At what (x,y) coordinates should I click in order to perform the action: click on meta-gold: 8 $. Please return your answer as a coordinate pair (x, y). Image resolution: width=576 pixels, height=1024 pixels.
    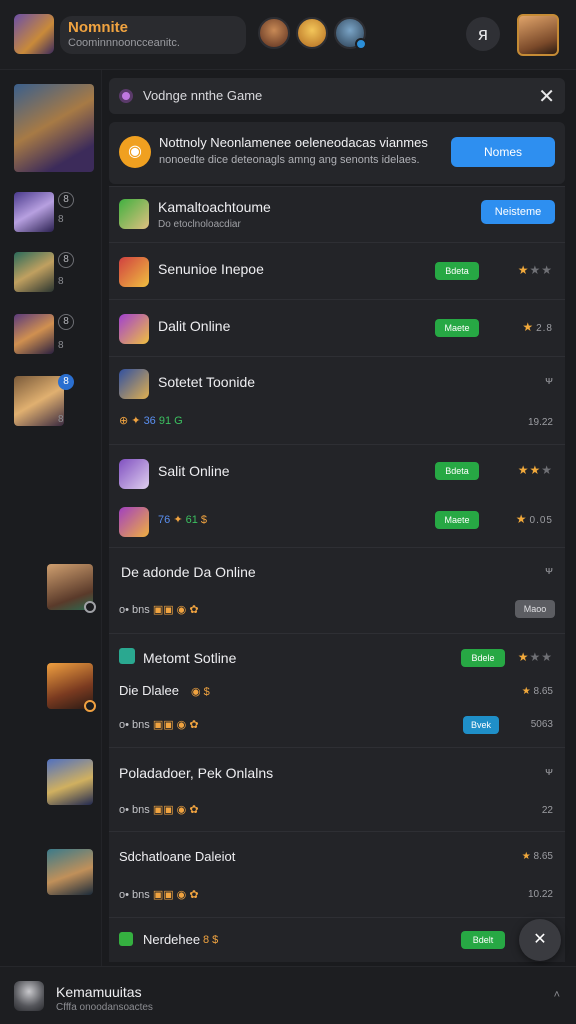
    Looking at the image, I should click on (211, 940).